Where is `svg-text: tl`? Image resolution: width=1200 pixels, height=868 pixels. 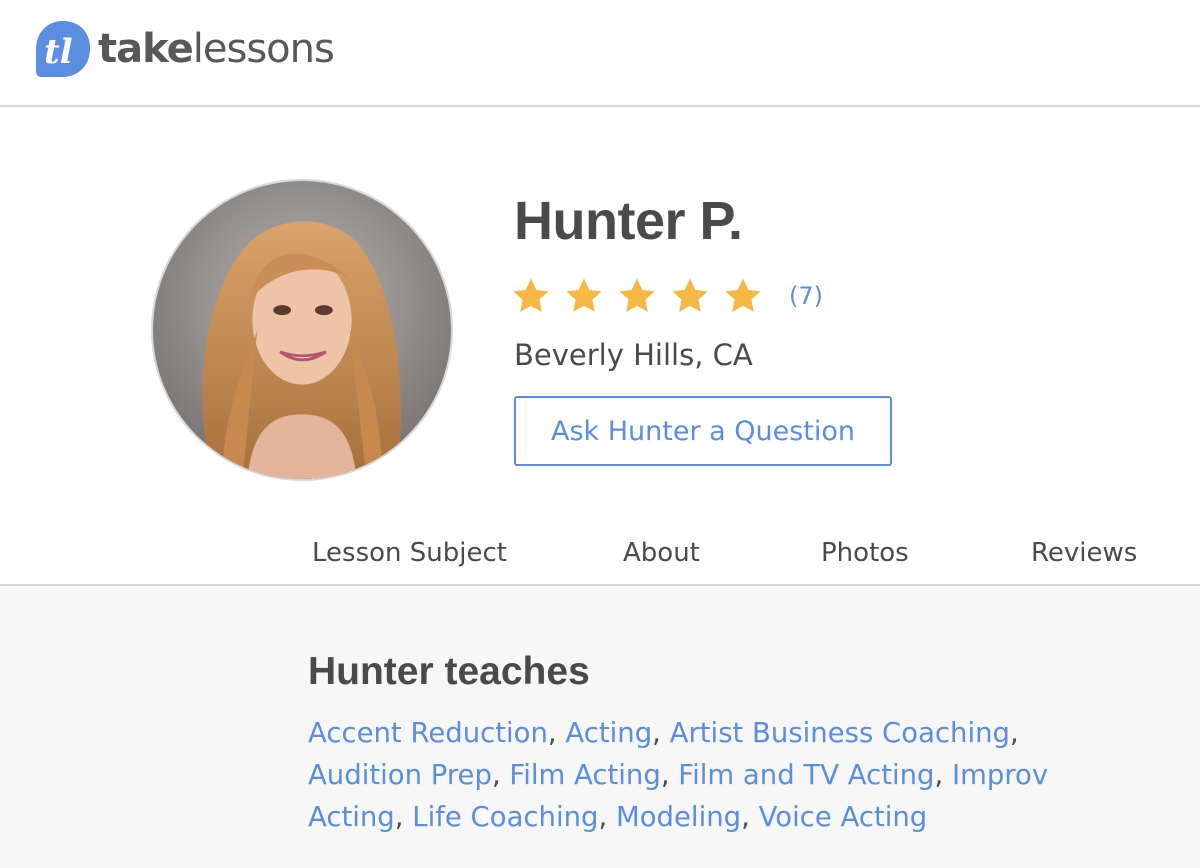 svg-text: tl is located at coordinates (58, 52).